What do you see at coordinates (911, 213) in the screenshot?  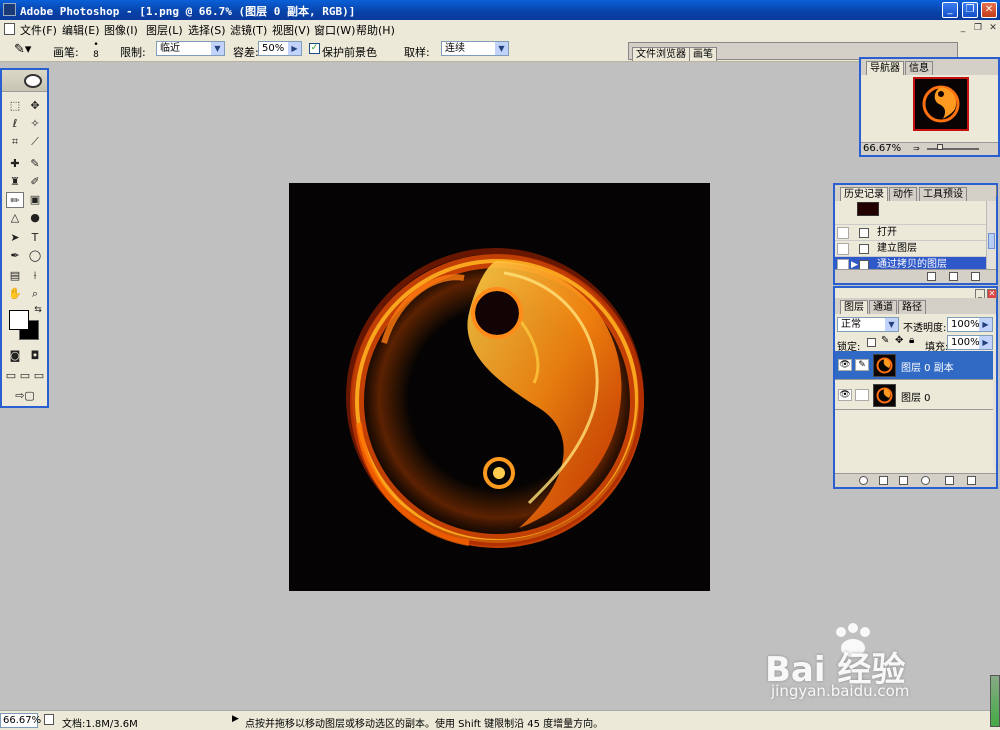 I see `history-snapshot-row` at bounding box center [911, 213].